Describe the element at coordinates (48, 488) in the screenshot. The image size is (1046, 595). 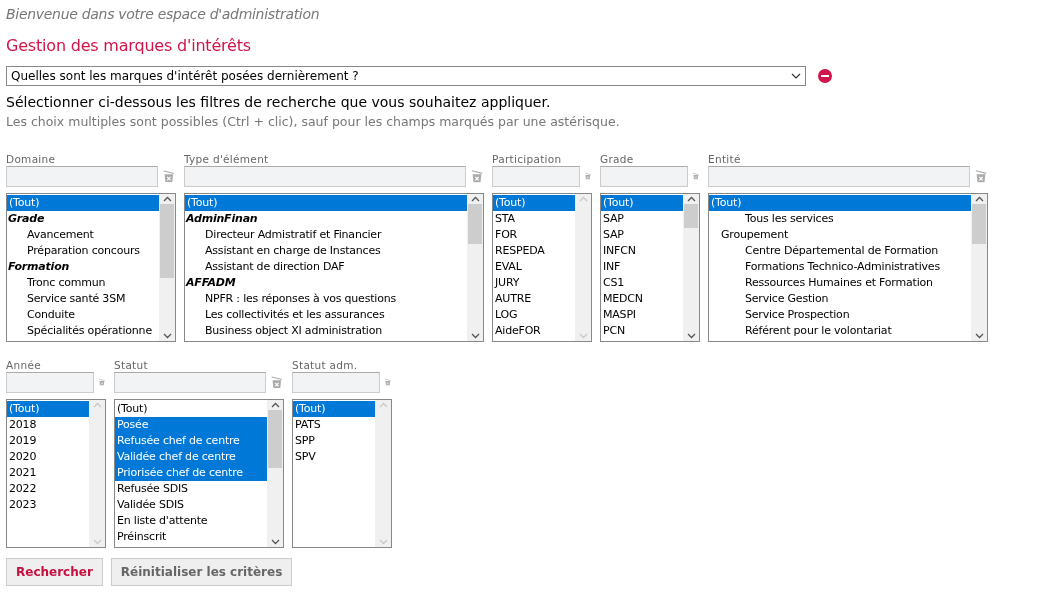
I see `list-option: 2022` at that location.